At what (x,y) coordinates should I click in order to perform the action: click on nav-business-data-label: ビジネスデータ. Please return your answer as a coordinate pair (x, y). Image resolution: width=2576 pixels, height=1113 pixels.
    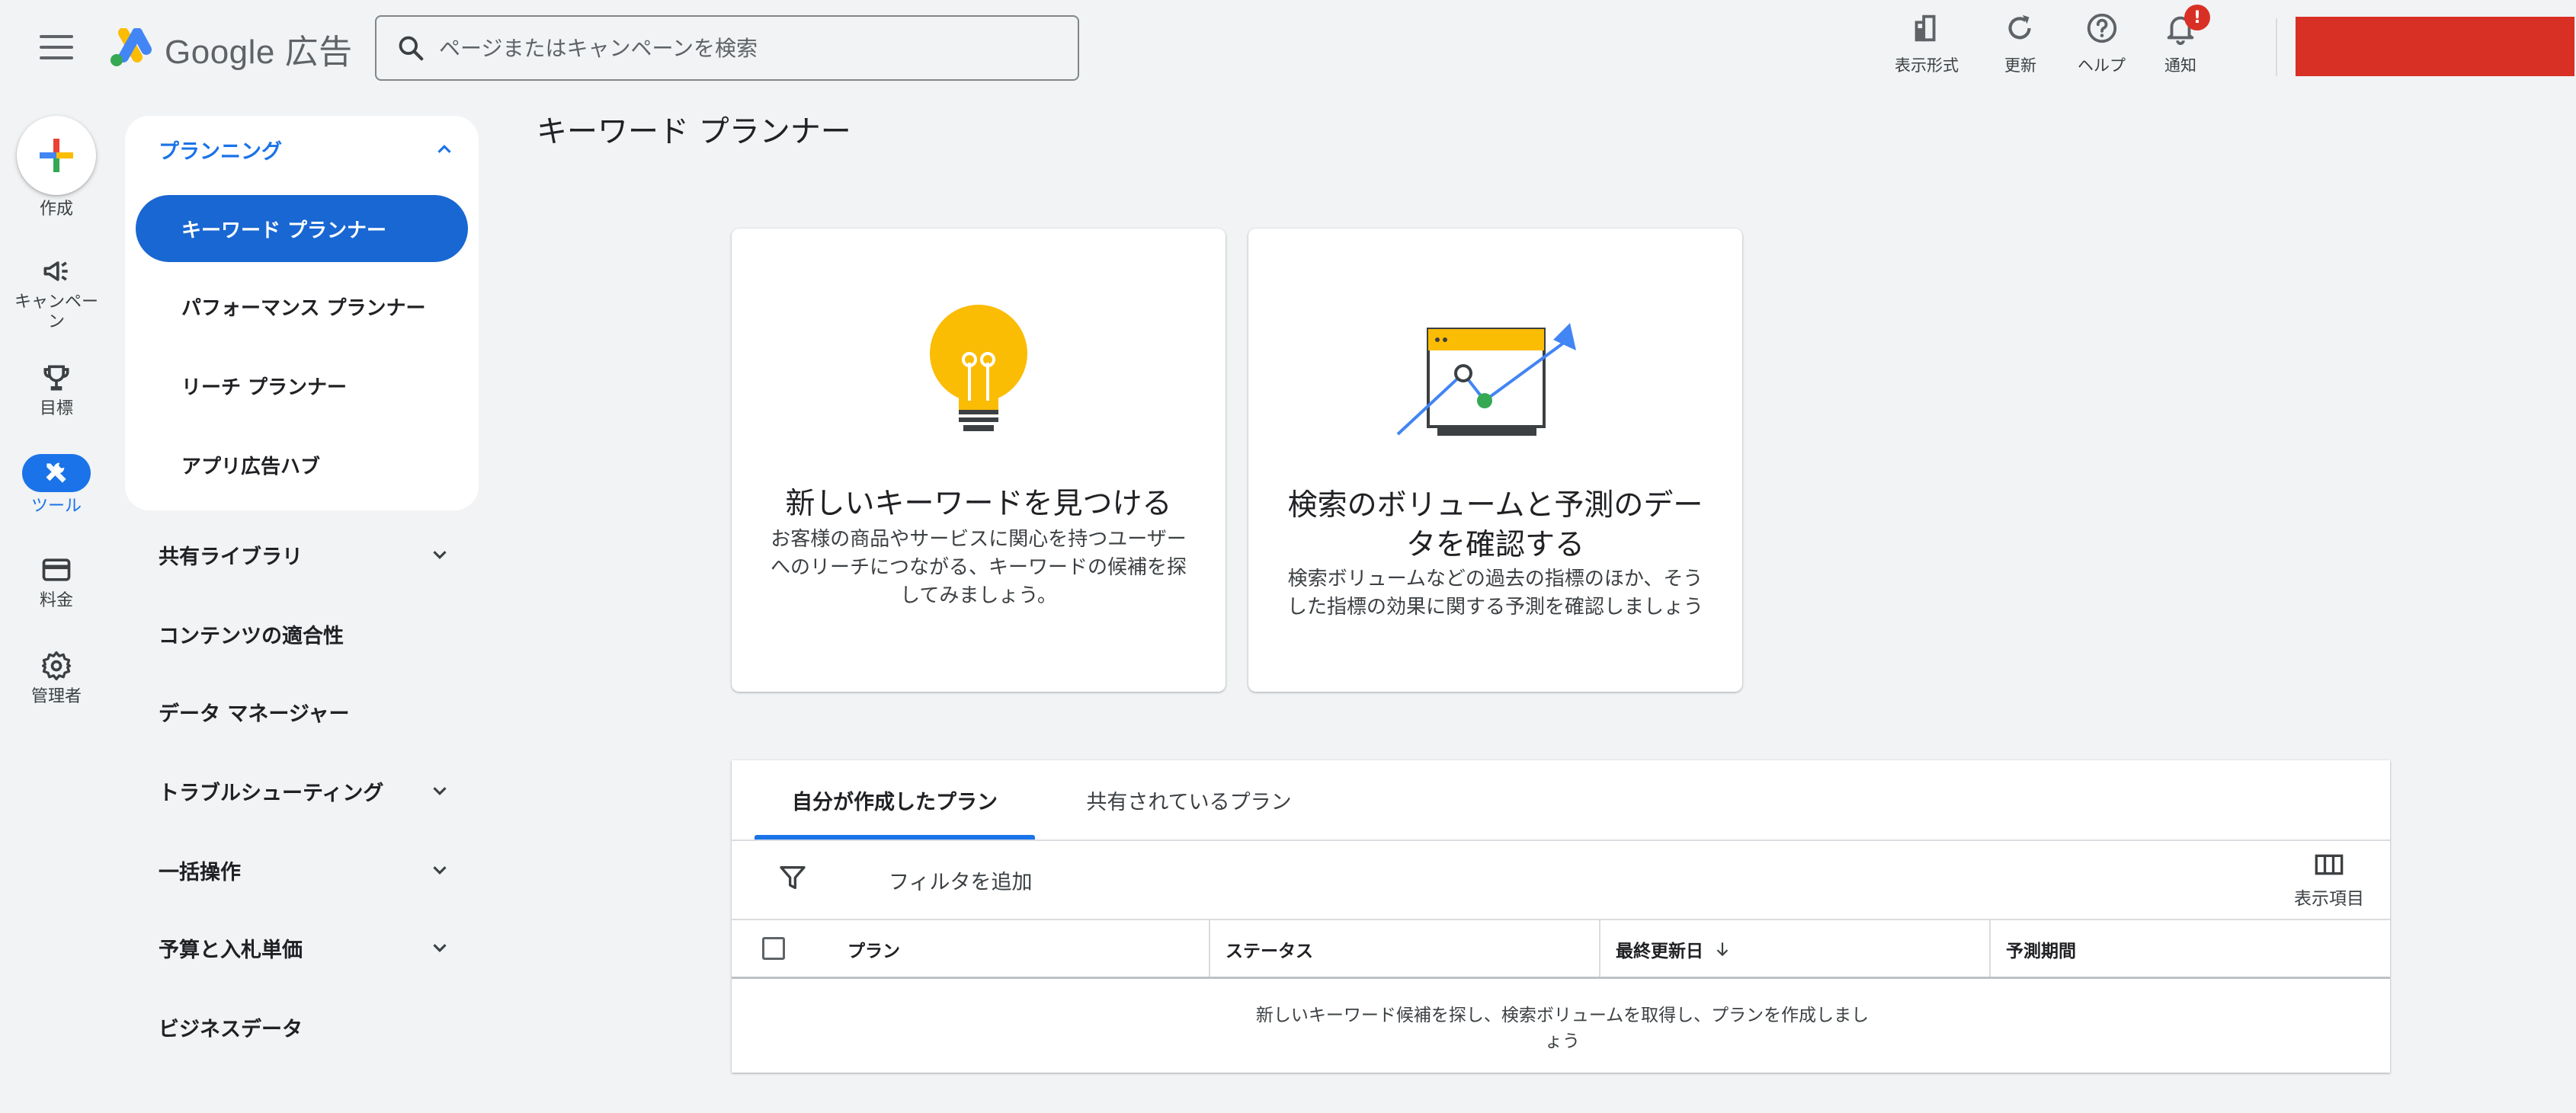
    Looking at the image, I should click on (231, 1029).